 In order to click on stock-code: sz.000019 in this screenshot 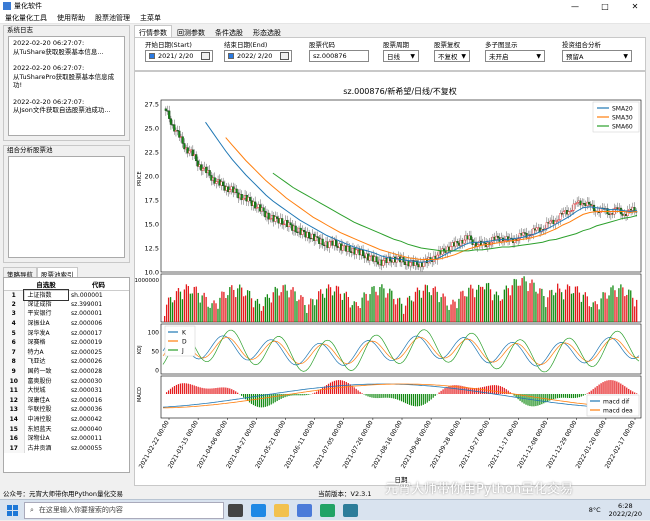, I will do `click(98, 343)`.